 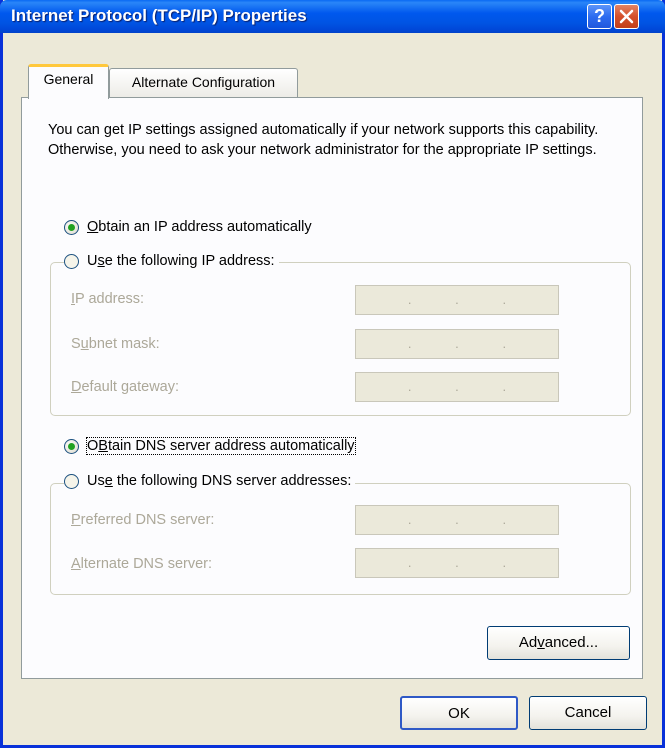 I want to click on tab-general: General, so click(x=68, y=81).